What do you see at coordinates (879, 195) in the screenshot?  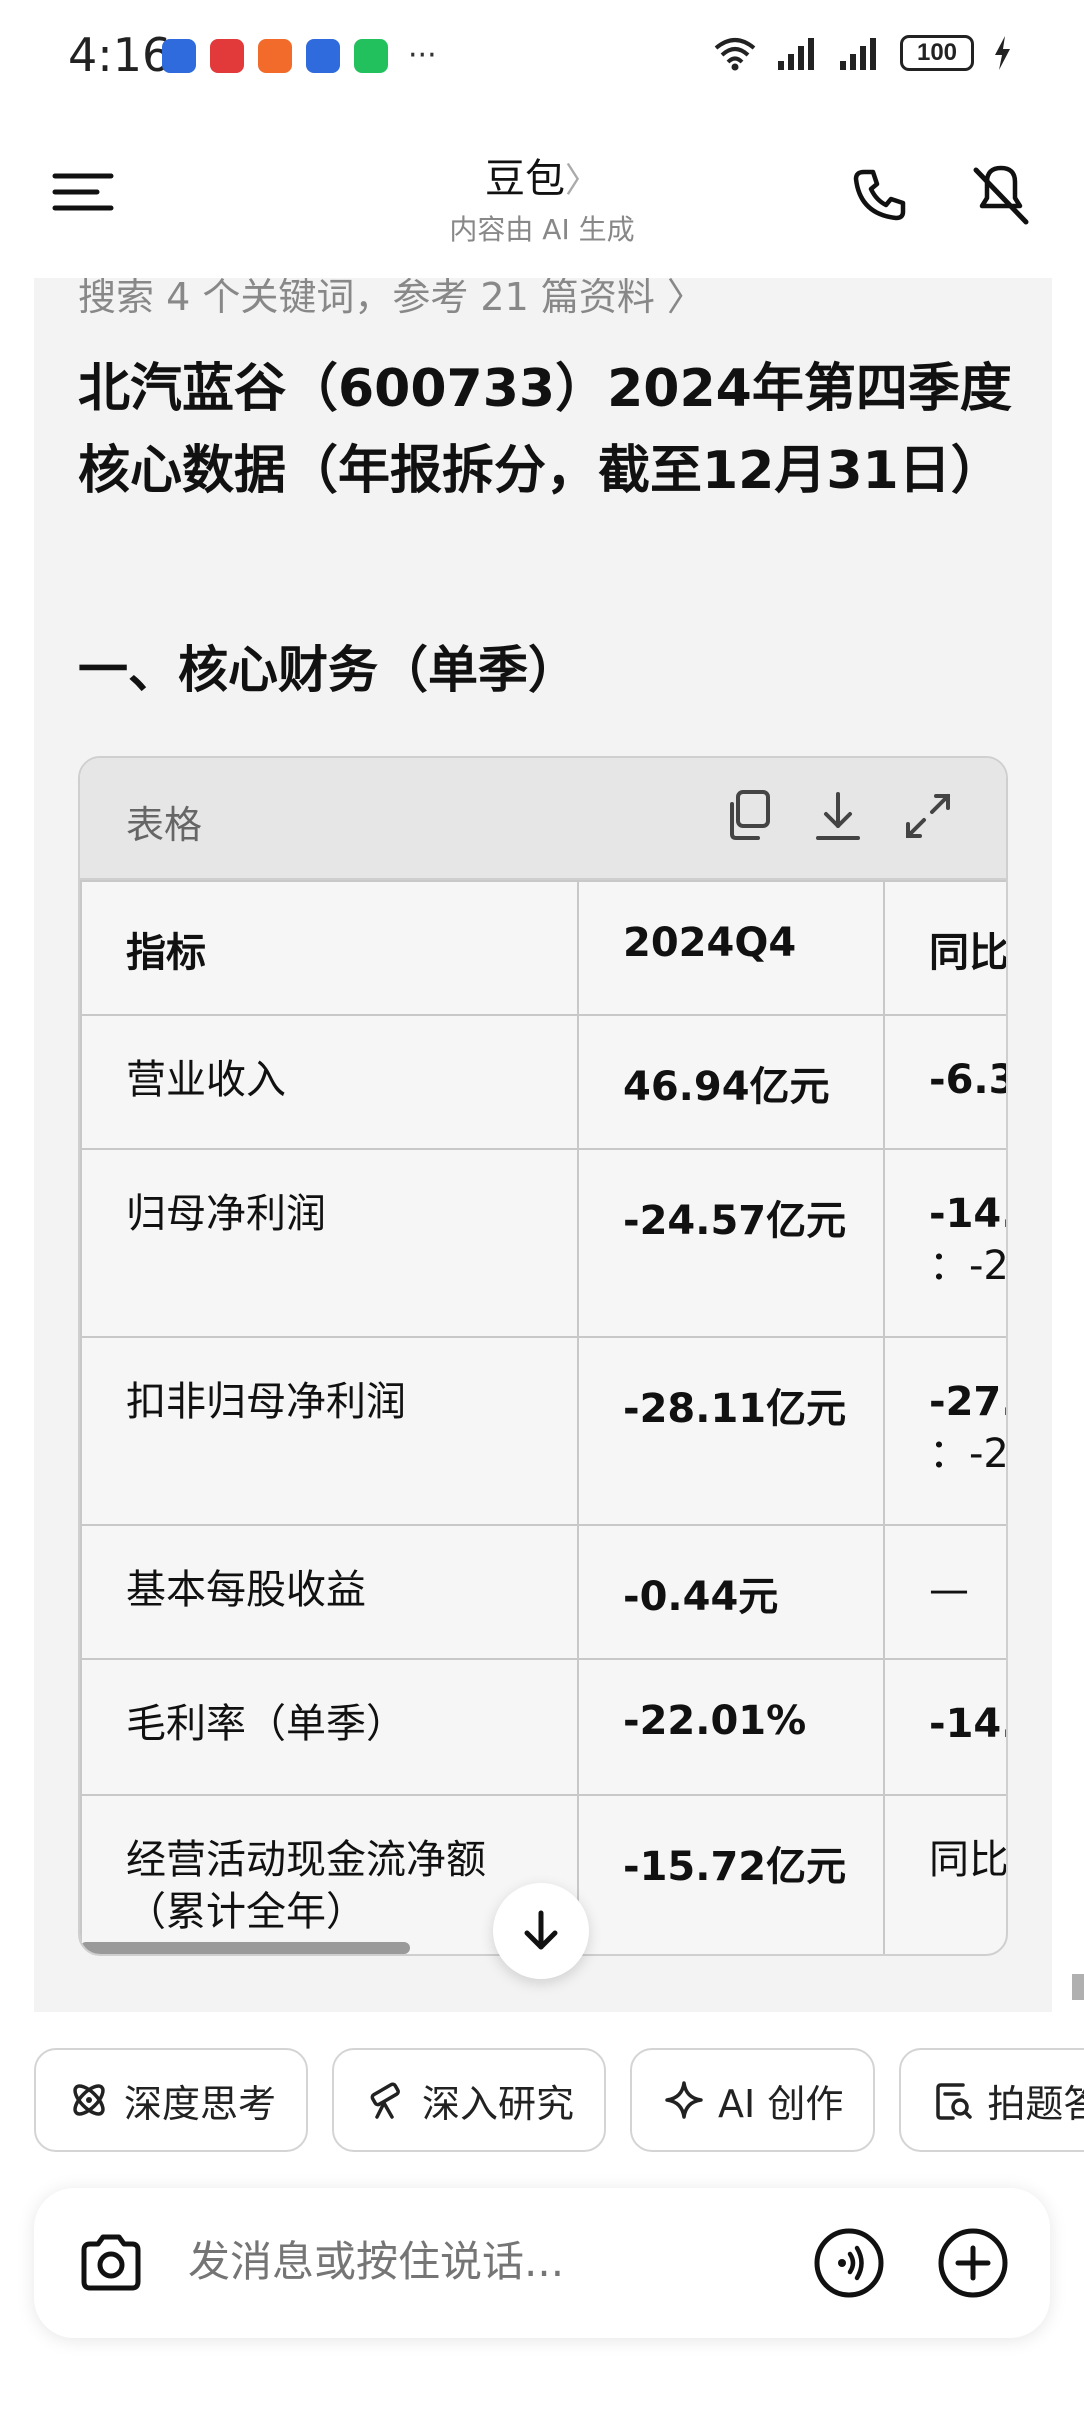 I see `phone-icon` at bounding box center [879, 195].